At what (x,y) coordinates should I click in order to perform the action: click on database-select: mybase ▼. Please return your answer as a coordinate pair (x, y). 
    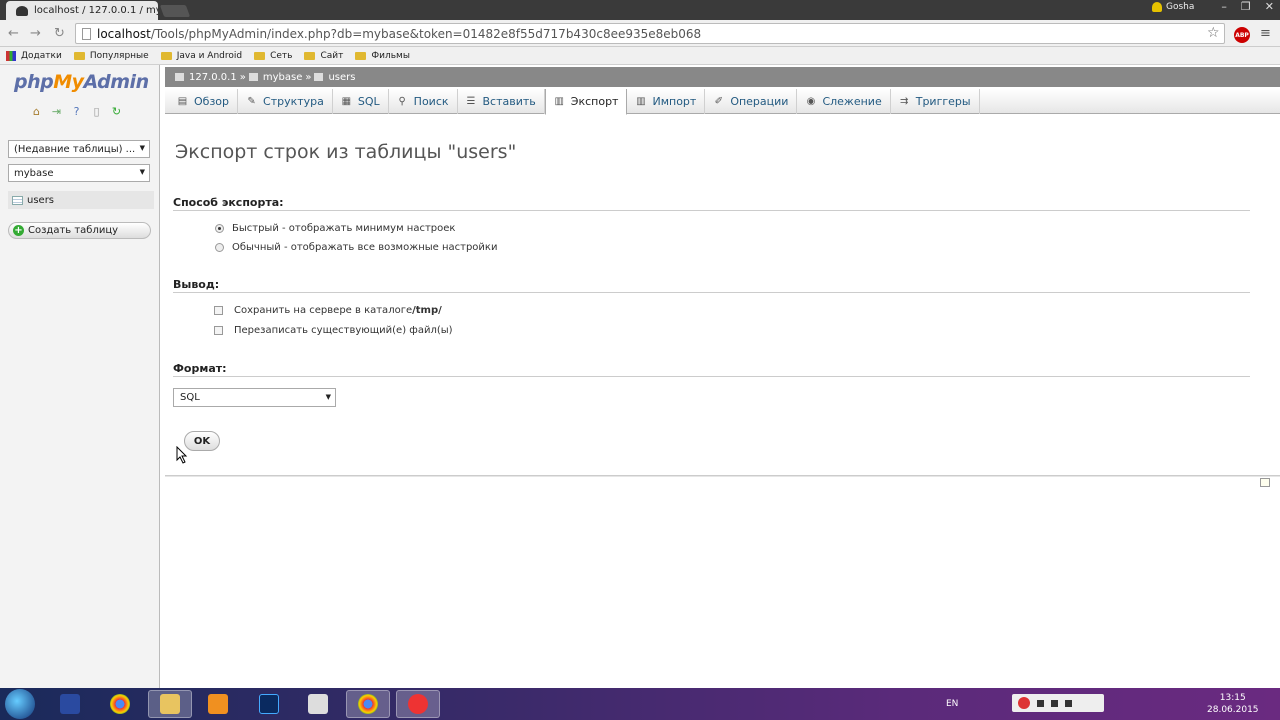
    Looking at the image, I should click on (79, 173).